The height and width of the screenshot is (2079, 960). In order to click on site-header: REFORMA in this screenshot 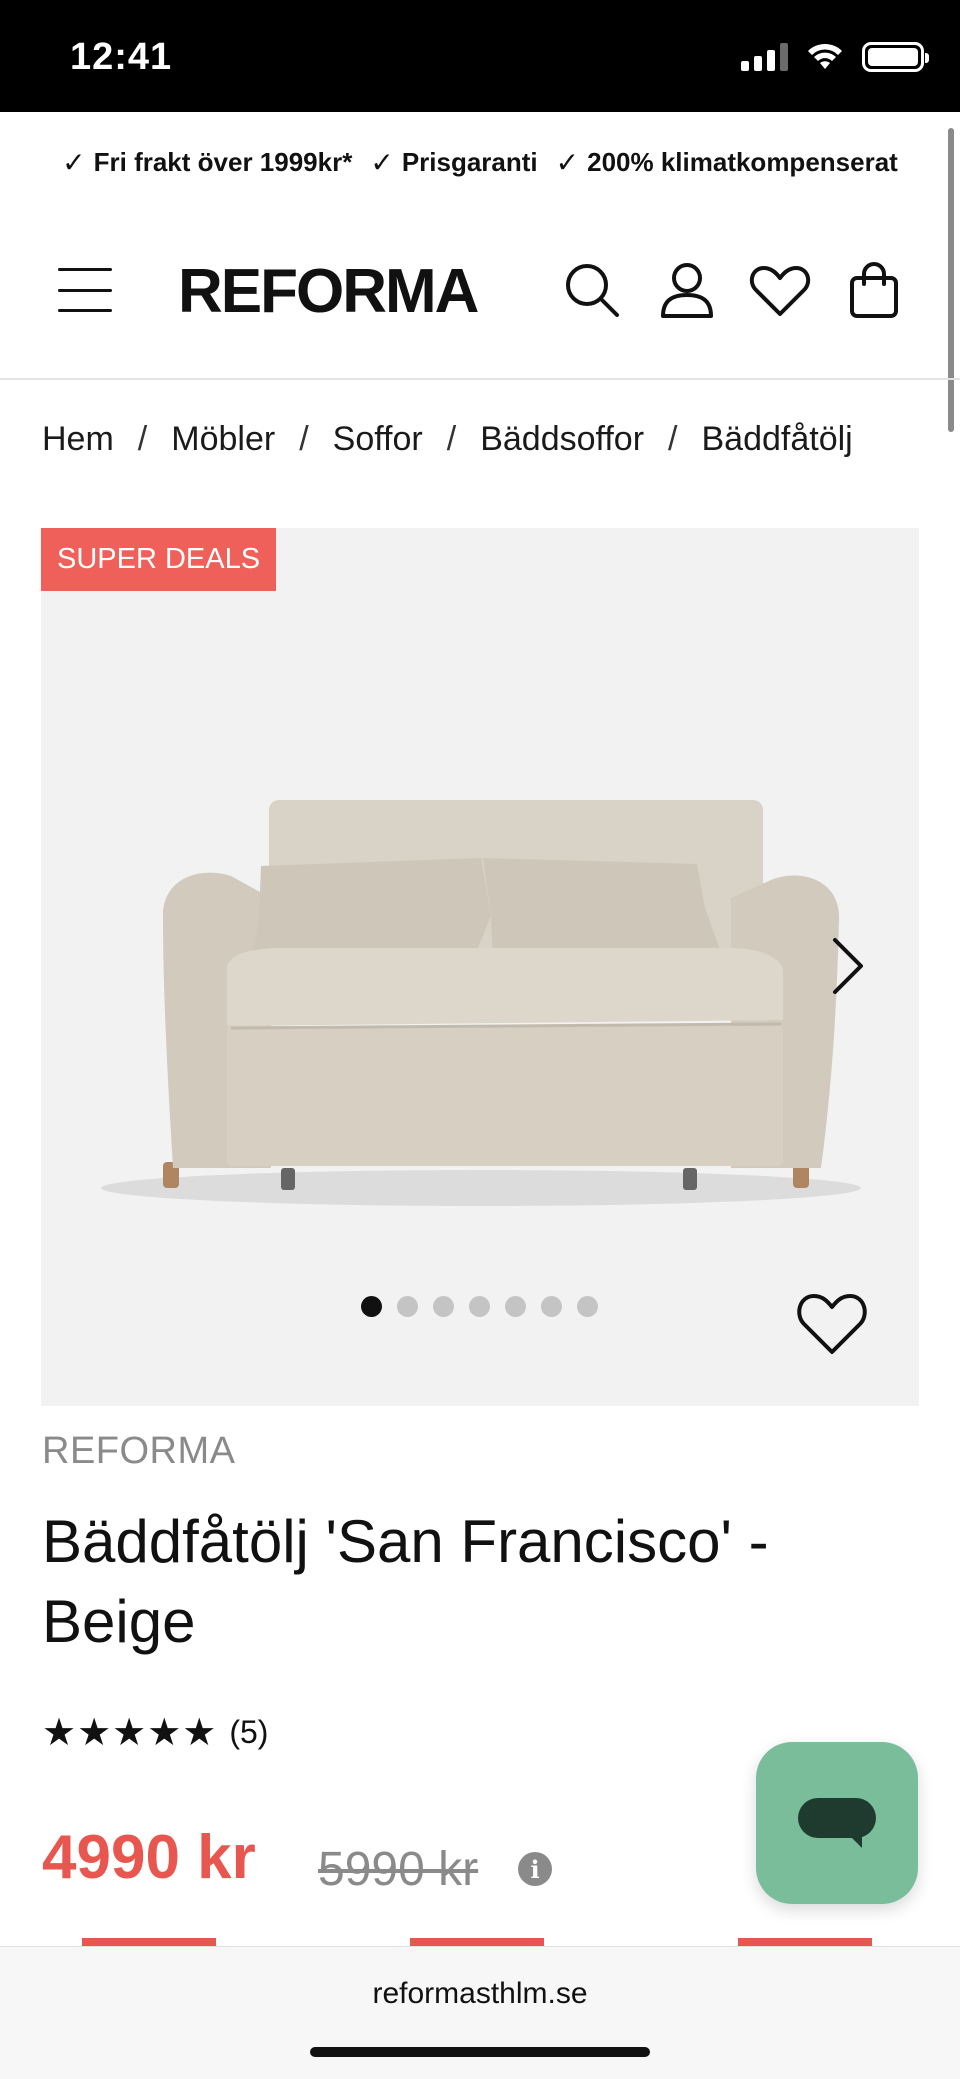, I will do `click(480, 295)`.